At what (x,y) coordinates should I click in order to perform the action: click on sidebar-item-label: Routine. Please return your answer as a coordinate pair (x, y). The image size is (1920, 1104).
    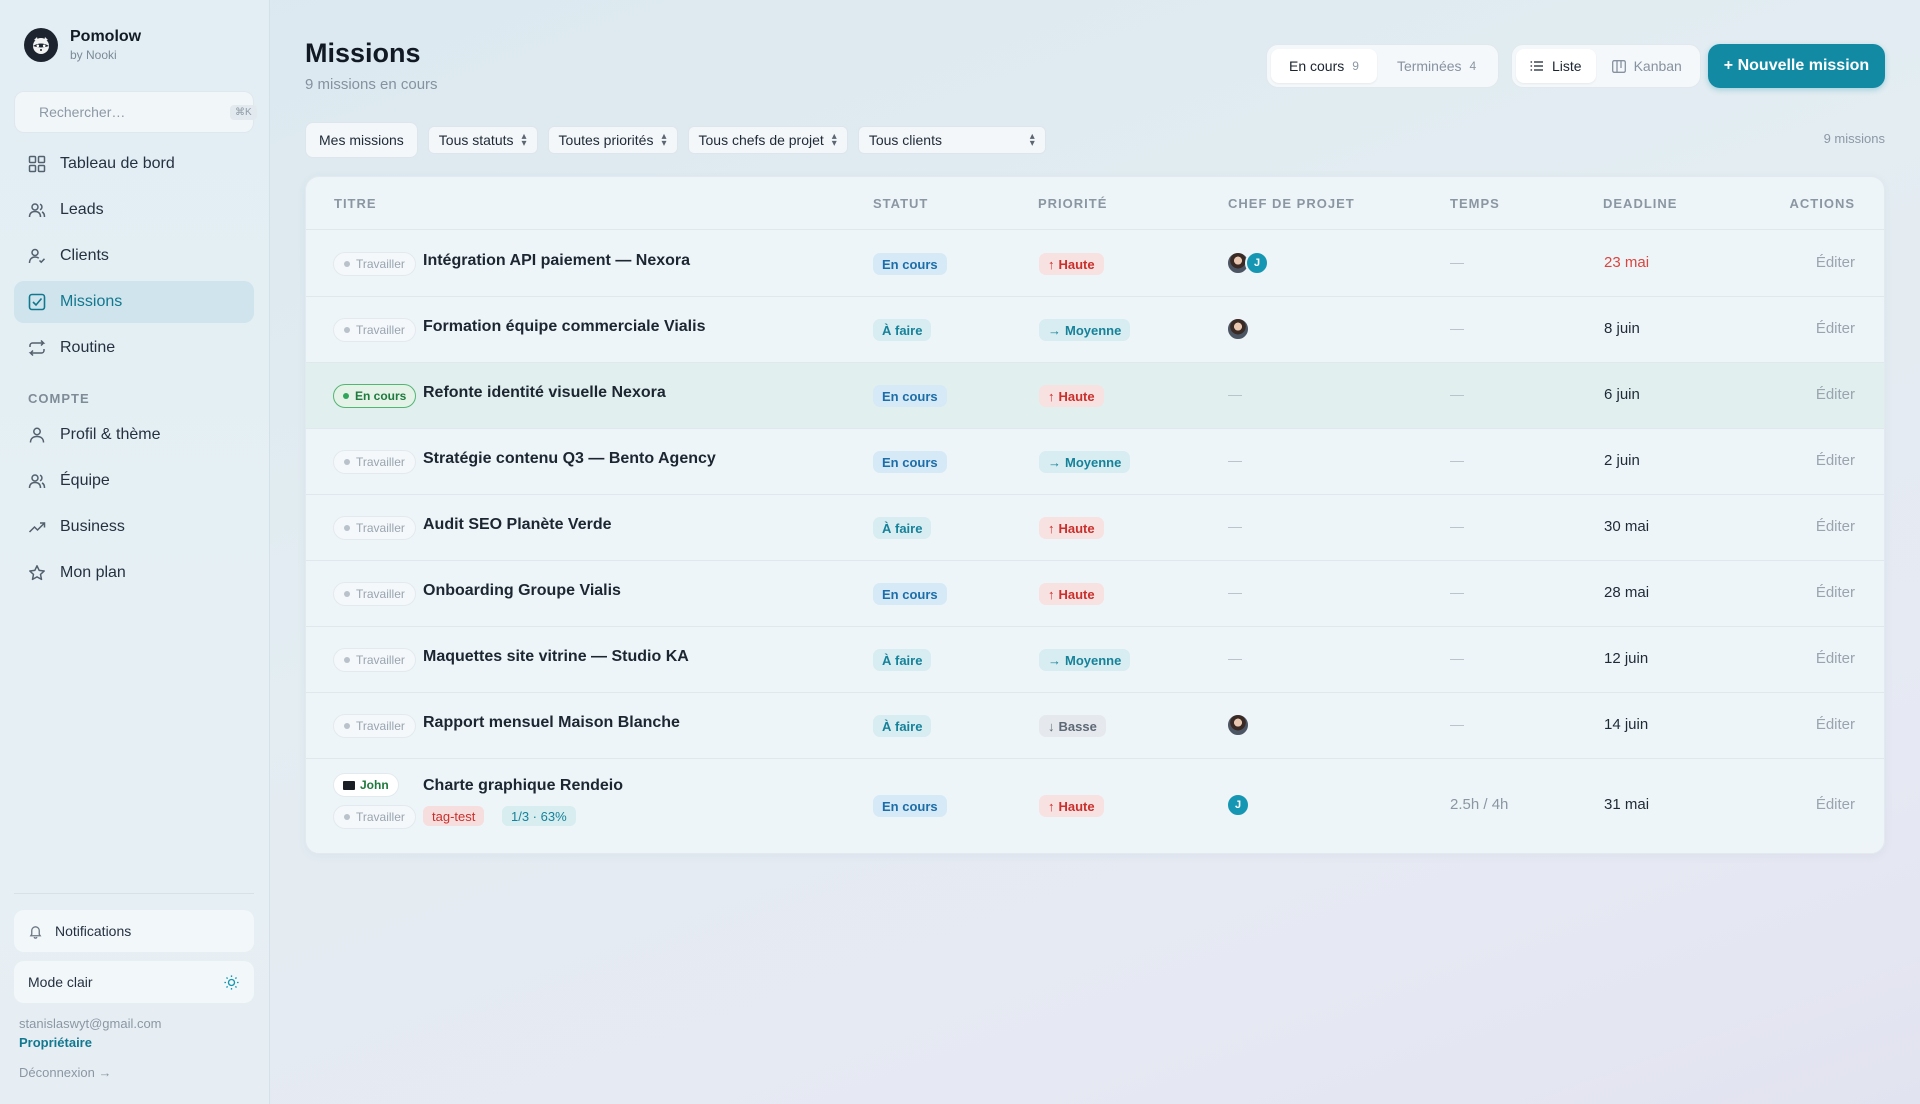
    Looking at the image, I should click on (88, 347).